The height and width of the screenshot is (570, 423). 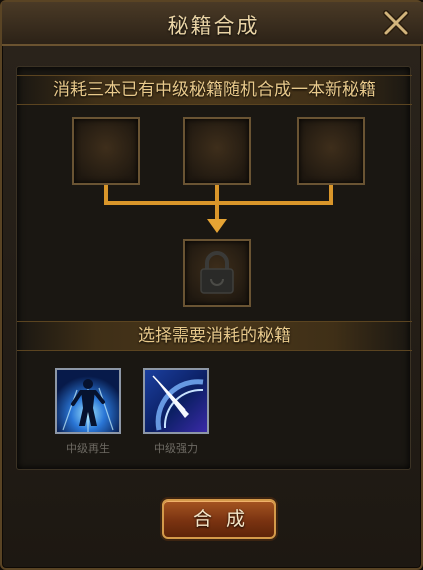 I want to click on lock-icon, so click(x=217, y=272).